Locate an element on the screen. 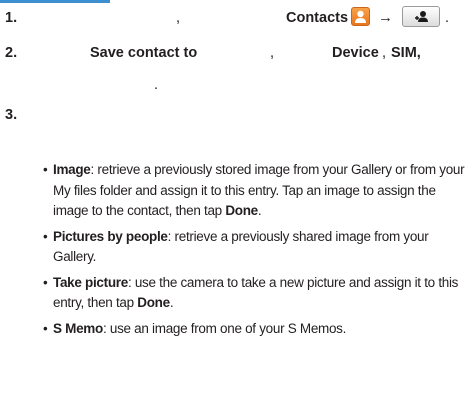  step-1-comma: , is located at coordinates (178, 18).